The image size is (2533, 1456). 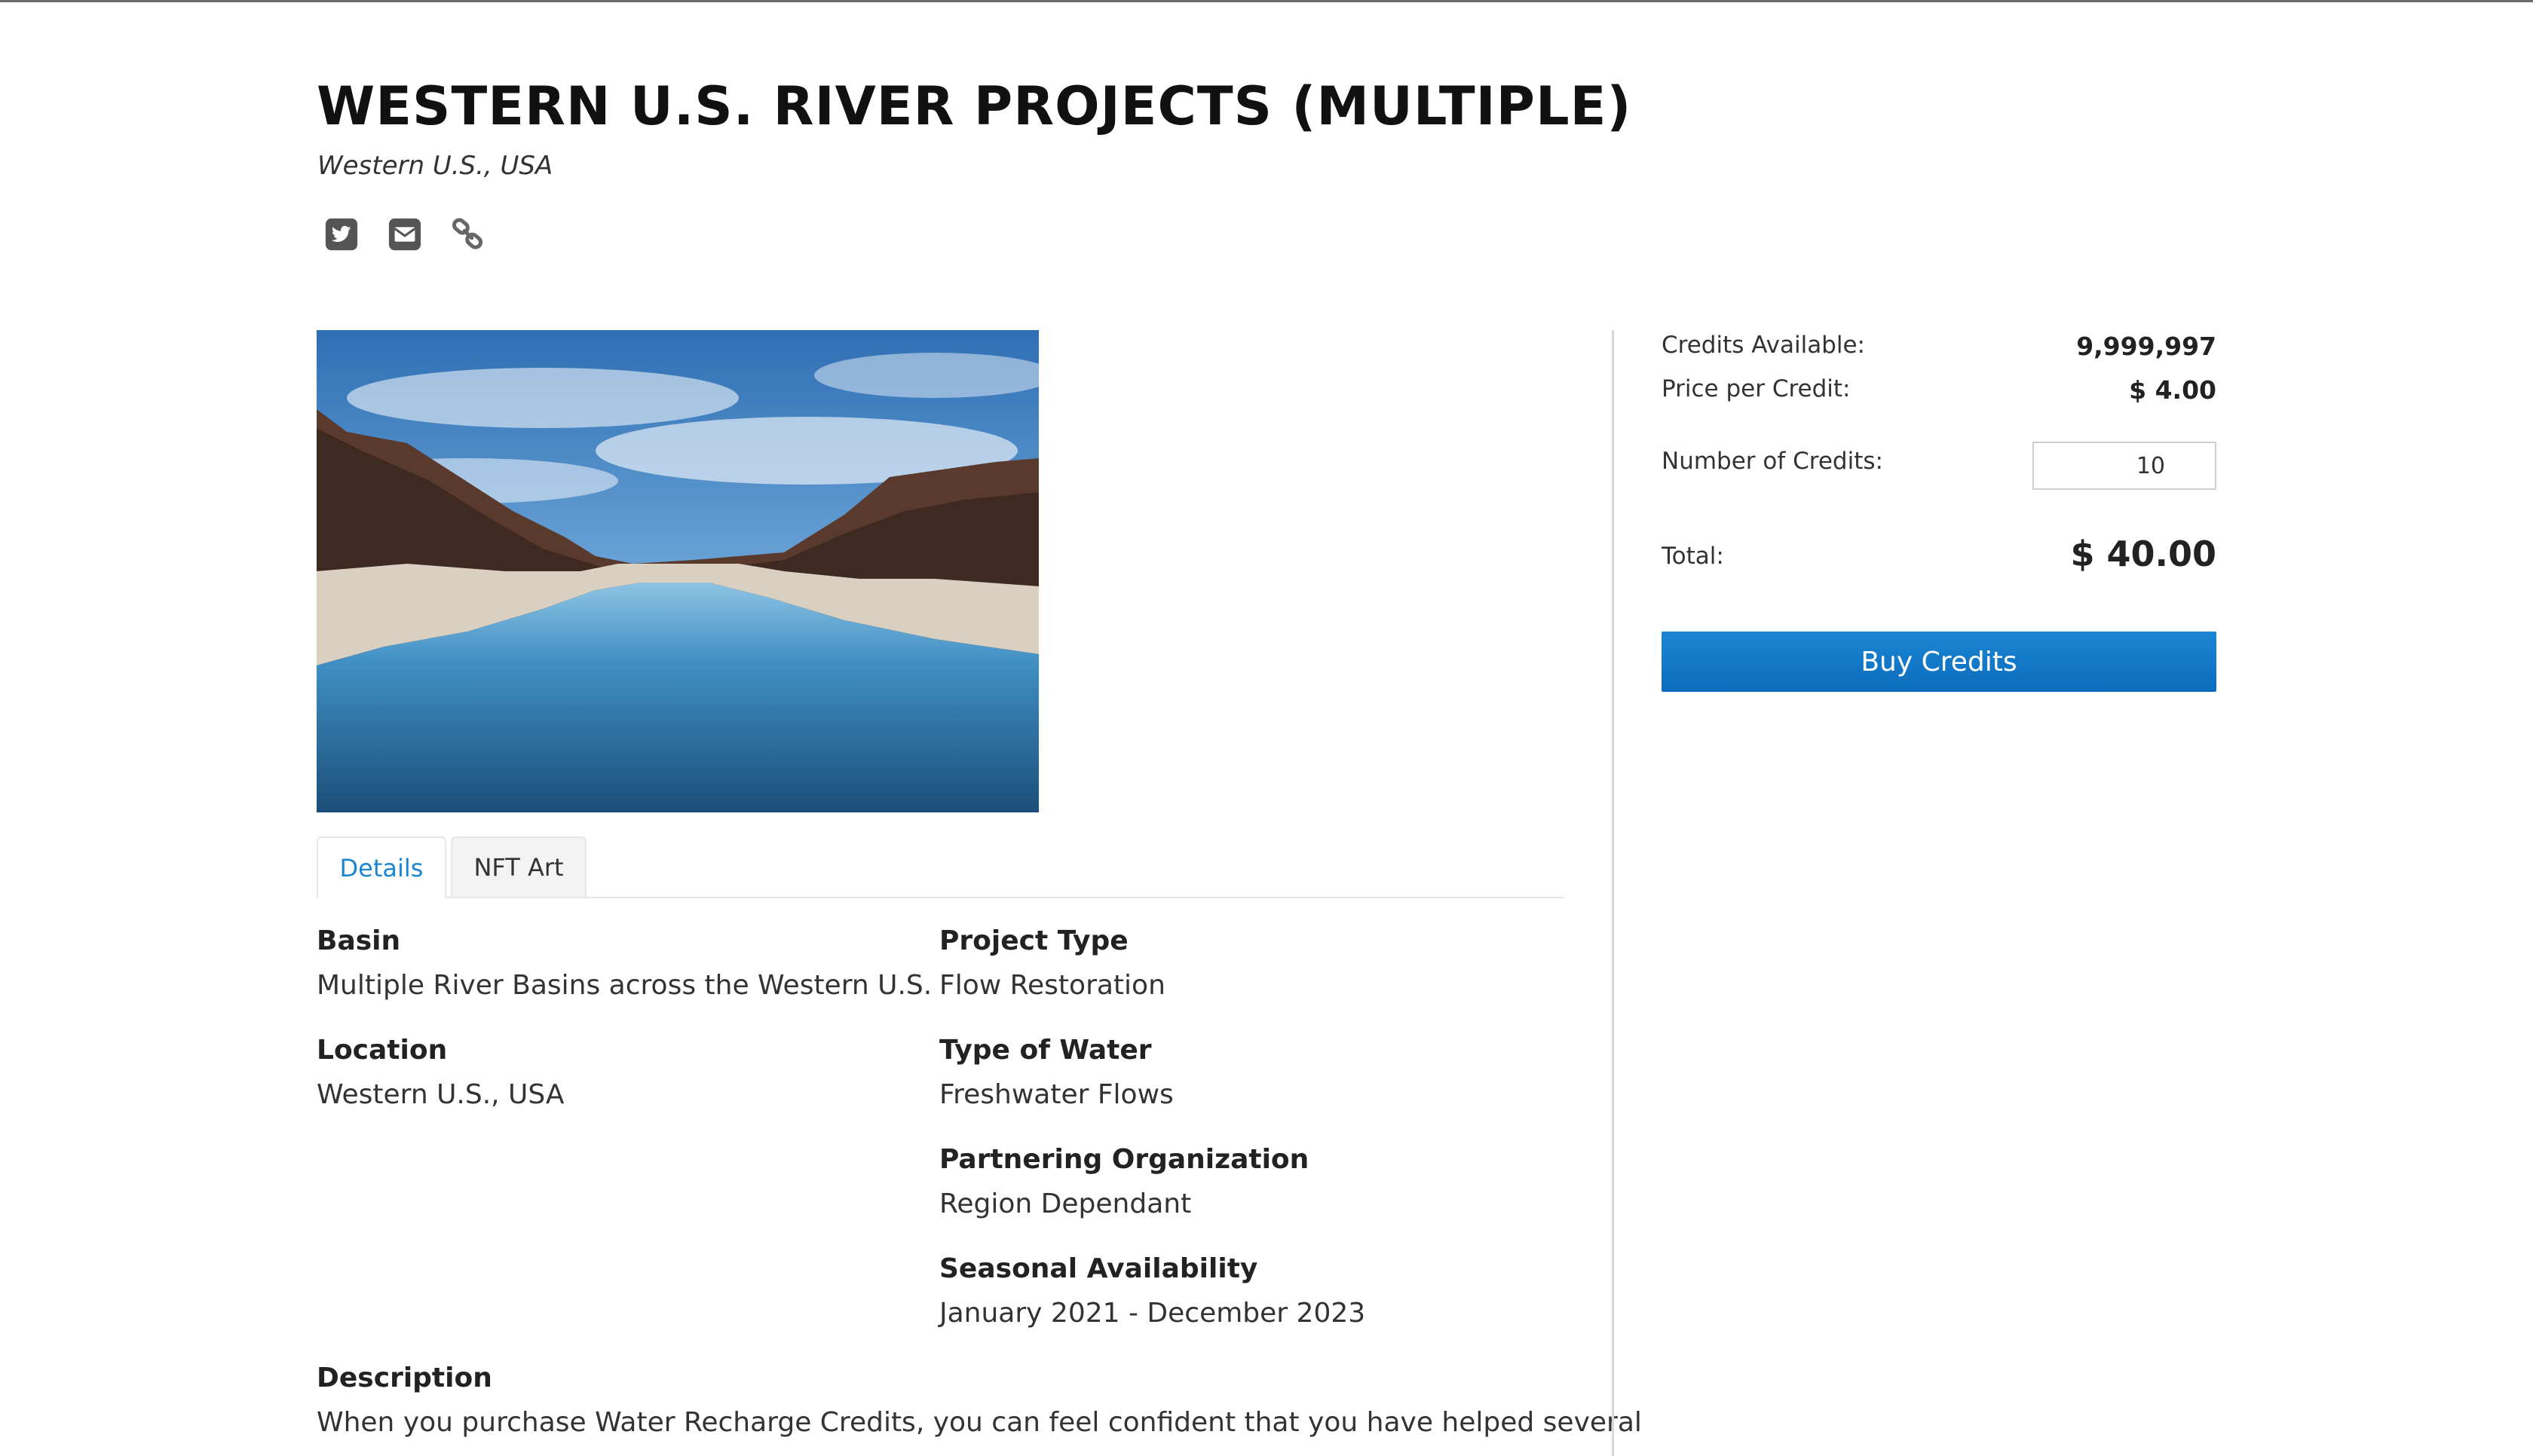 I want to click on email-icon, so click(x=404, y=234).